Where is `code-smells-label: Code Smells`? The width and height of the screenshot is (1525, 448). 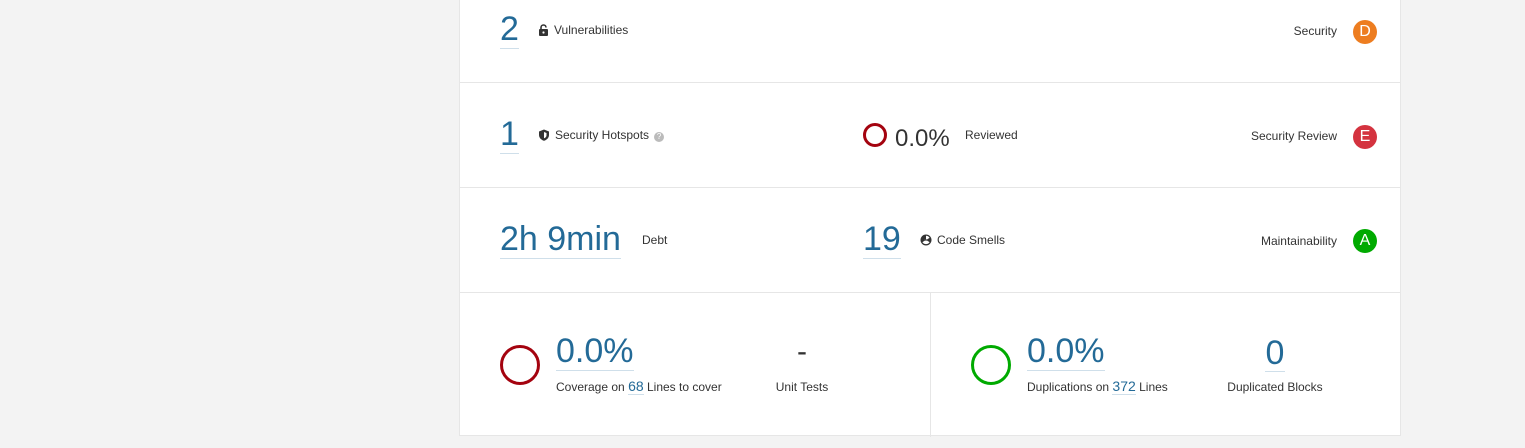
code-smells-label: Code Smells is located at coordinates (962, 241).